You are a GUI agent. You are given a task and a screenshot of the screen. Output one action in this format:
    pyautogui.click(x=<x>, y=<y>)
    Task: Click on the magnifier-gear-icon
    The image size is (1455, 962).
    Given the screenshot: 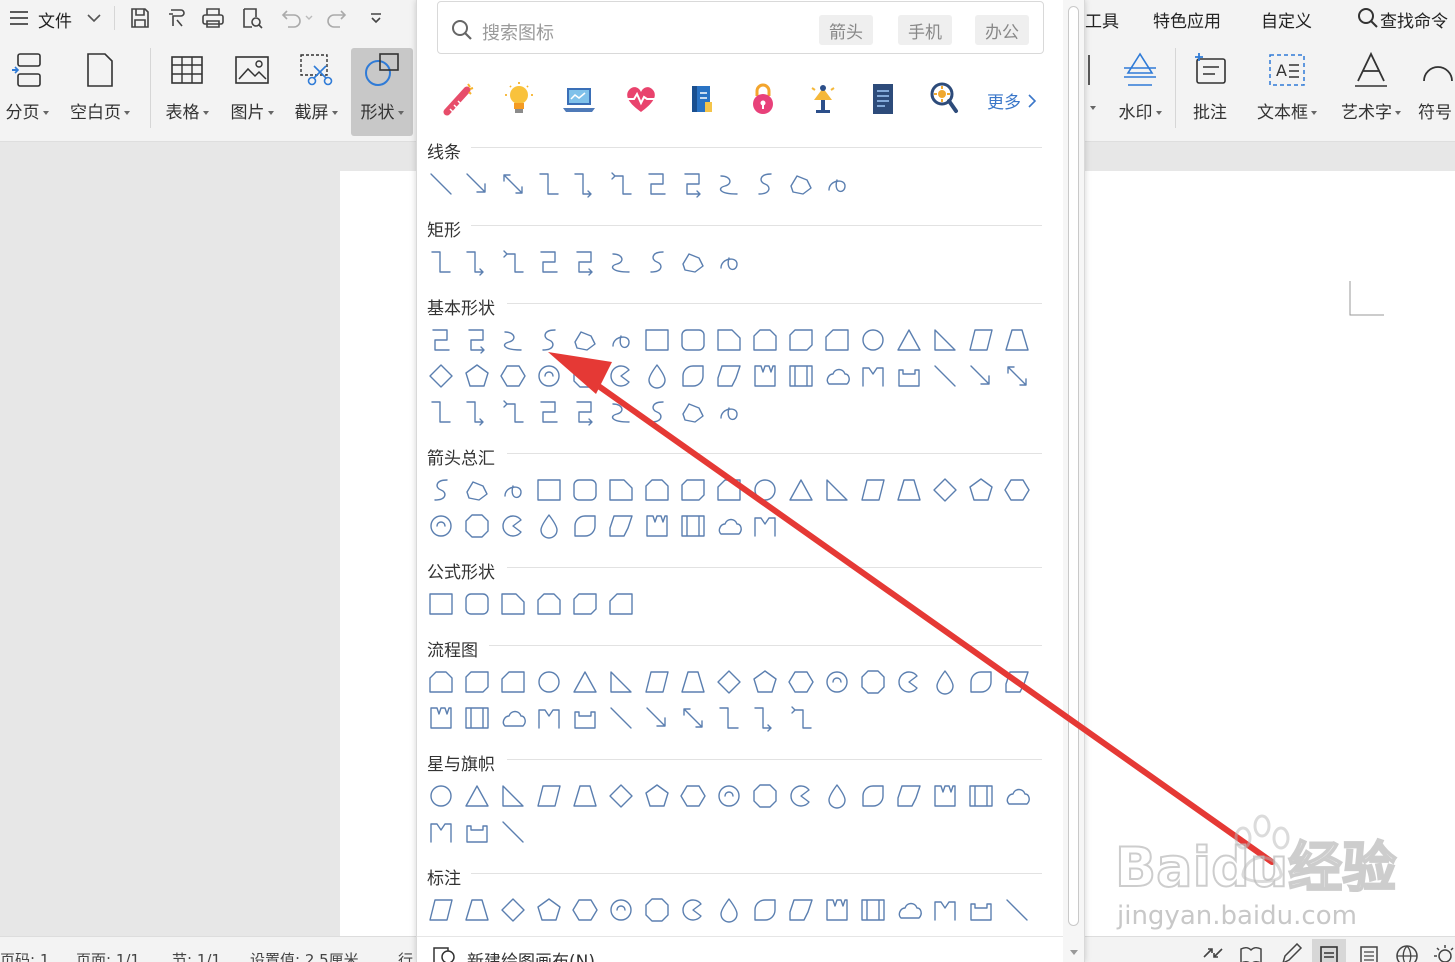 What is the action you would take?
    pyautogui.click(x=944, y=99)
    